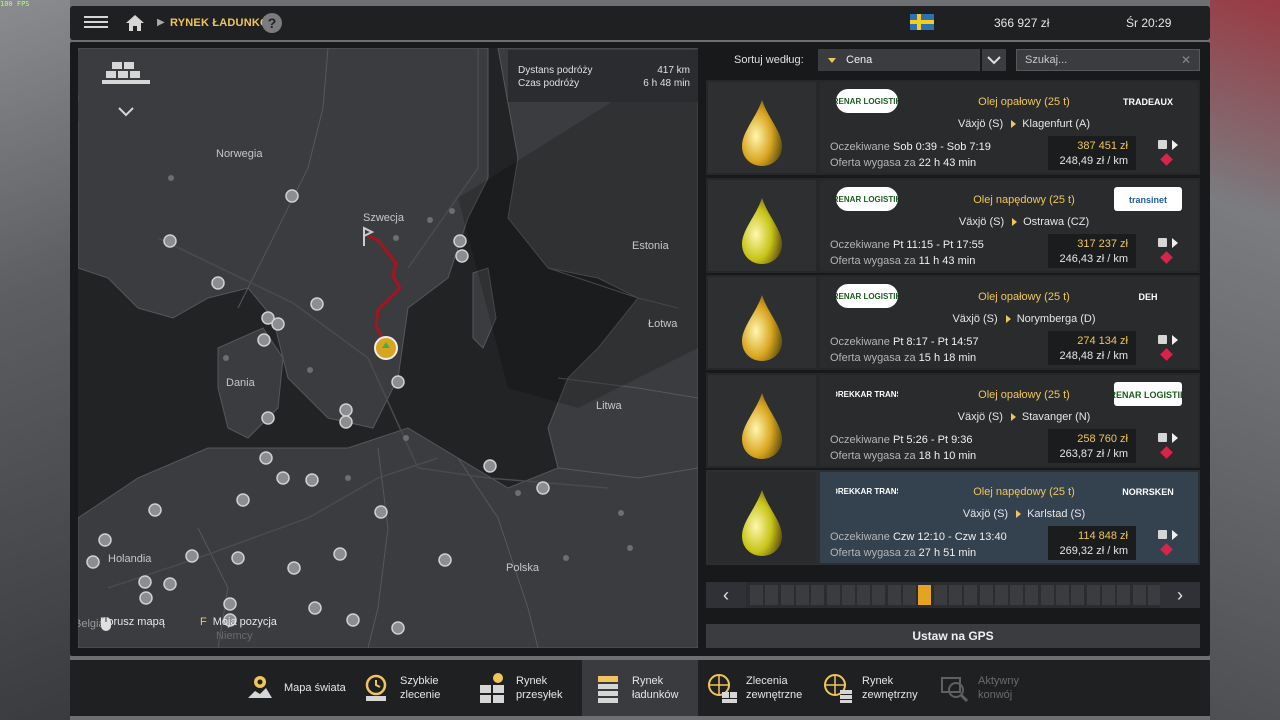  I want to click on tab-active-convoy: Aktywny konwój, so click(991, 688).